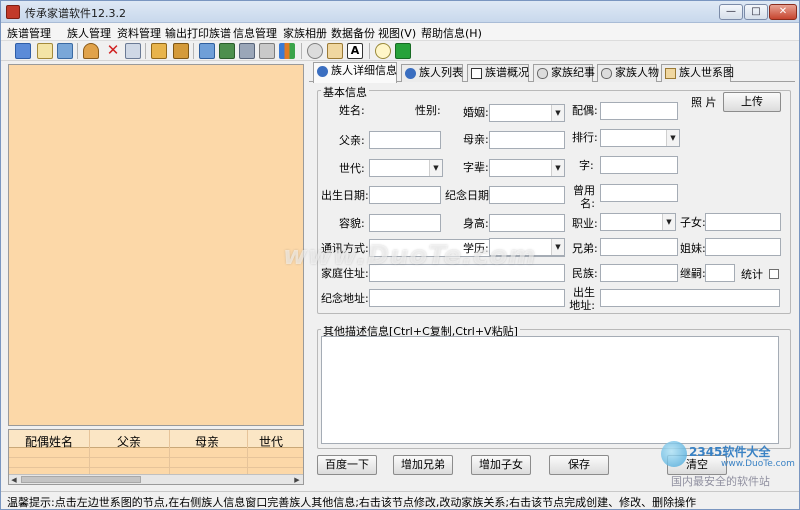 This screenshot has height=510, width=800. Describe the element at coordinates (405, 195) in the screenshot. I see `birth-date-field` at that location.